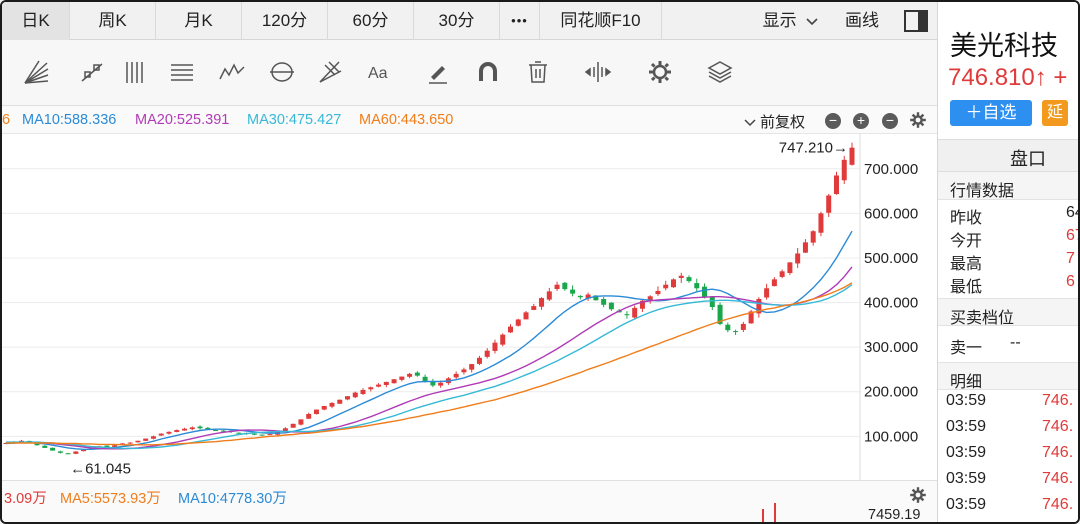 The width and height of the screenshot is (1080, 524). Describe the element at coordinates (285, 21) in the screenshot. I see `tab-120min: 120分` at that location.